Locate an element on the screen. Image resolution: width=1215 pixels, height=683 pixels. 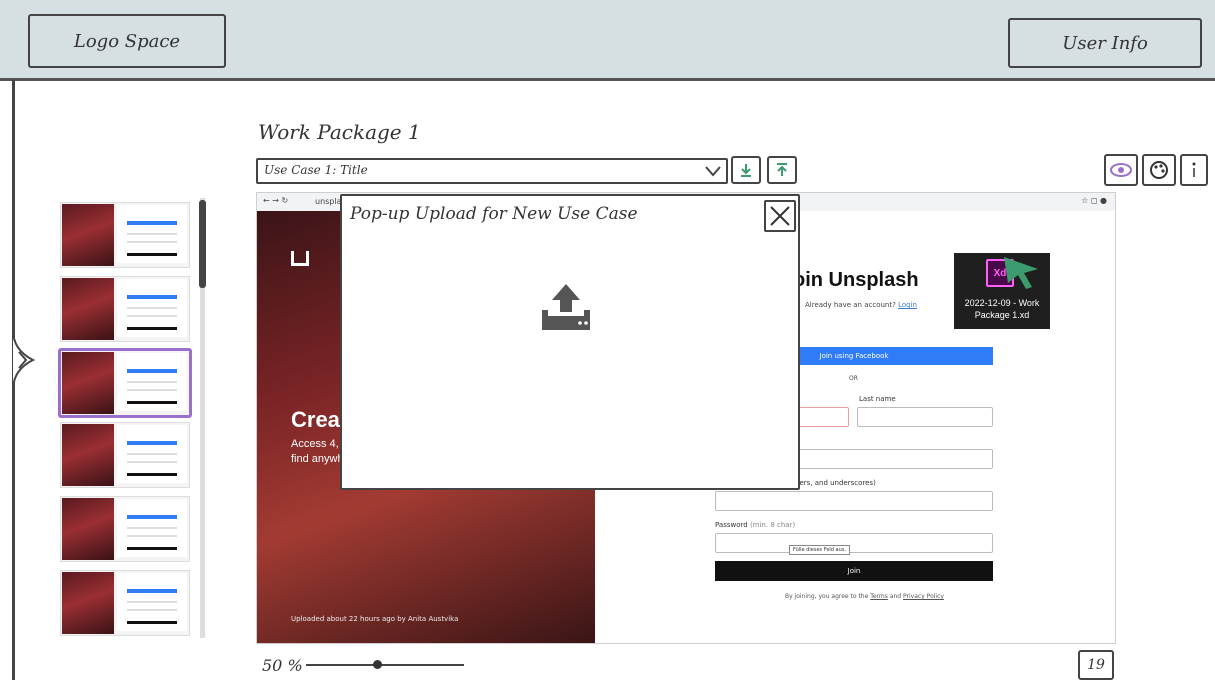
hero-text: Access 4, find anywh is located at coordinates (317, 452).